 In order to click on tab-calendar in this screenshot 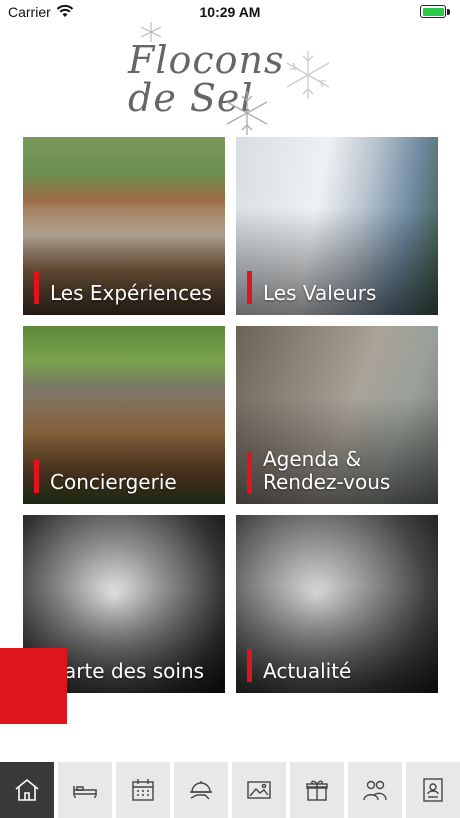, I will do `click(143, 790)`.